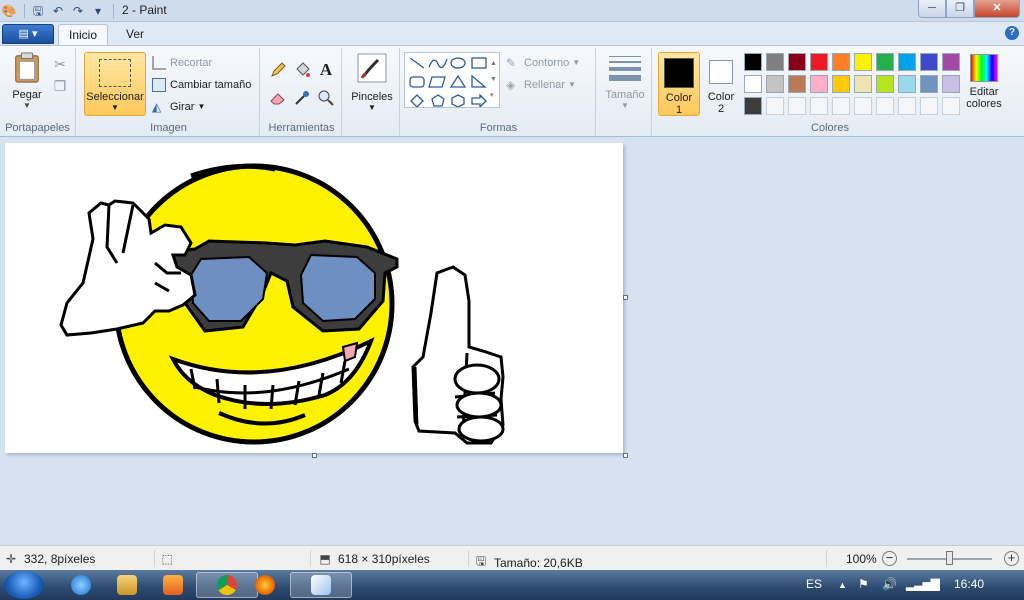 This screenshot has height=600, width=1024. I want to click on fill-button: ◈ Rellenar ▼, so click(541, 85).